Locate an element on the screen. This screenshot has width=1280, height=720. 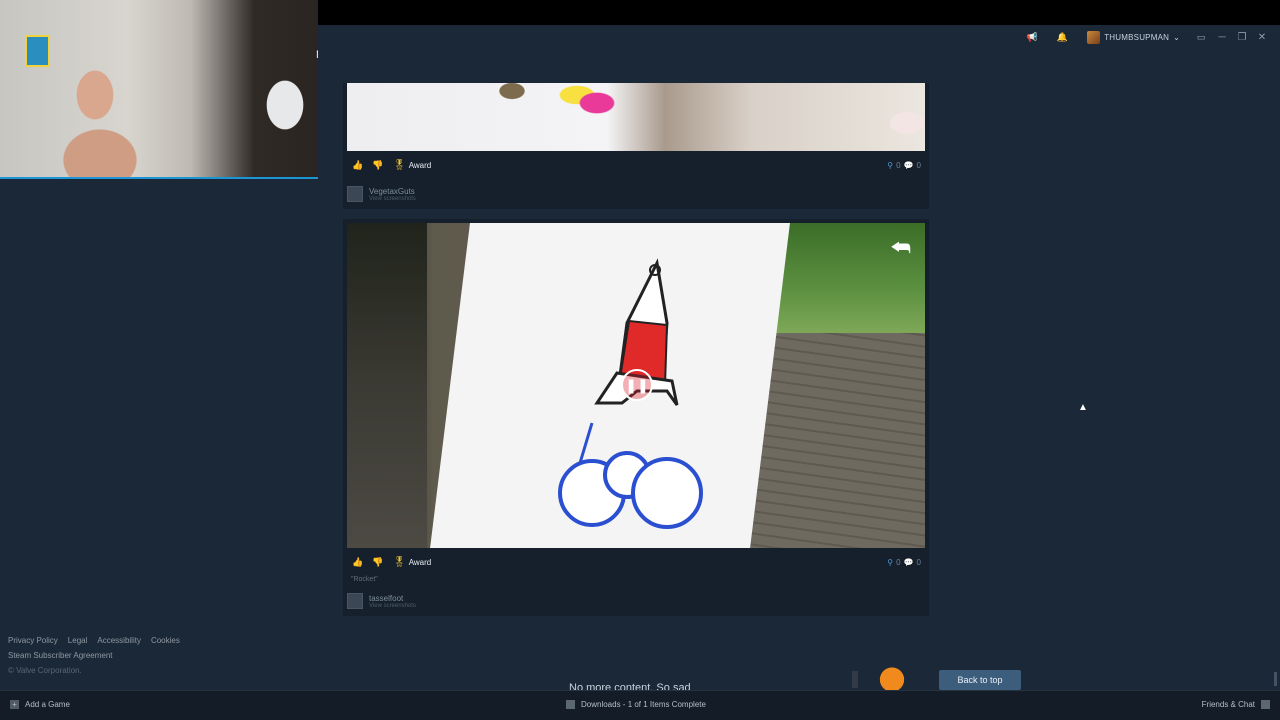
user-menu: THUMBSUPMAN ⌄ is located at coordinates (1133, 37).